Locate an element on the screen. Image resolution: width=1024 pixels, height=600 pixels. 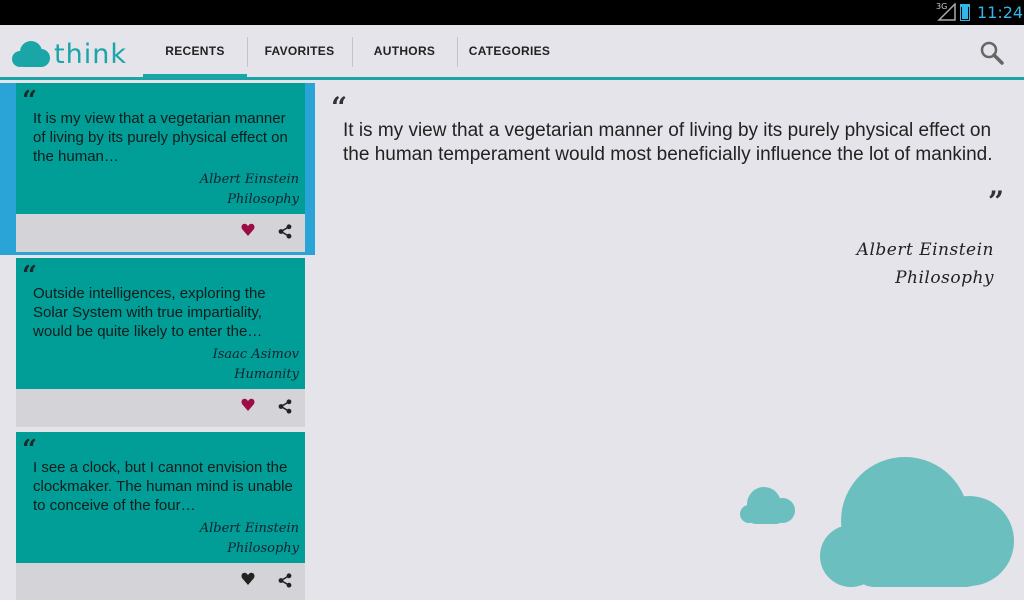
quote-detail-category: Philosophy is located at coordinates (944, 278).